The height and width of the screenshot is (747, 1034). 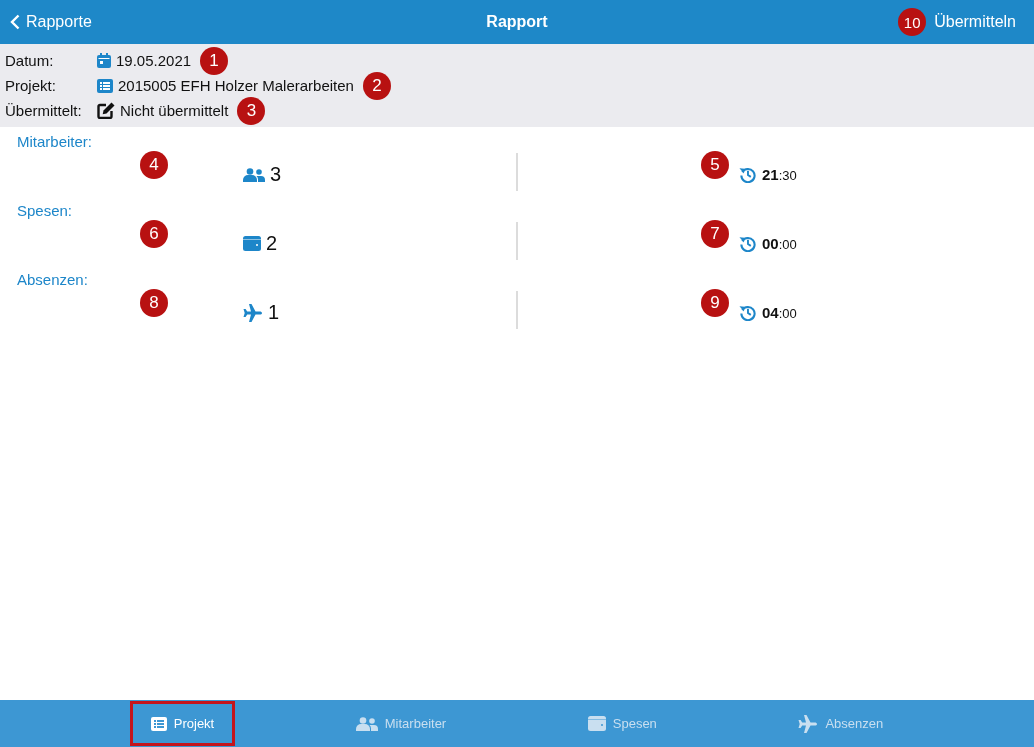 I want to click on section-title: Absenzen:, so click(x=52, y=280).